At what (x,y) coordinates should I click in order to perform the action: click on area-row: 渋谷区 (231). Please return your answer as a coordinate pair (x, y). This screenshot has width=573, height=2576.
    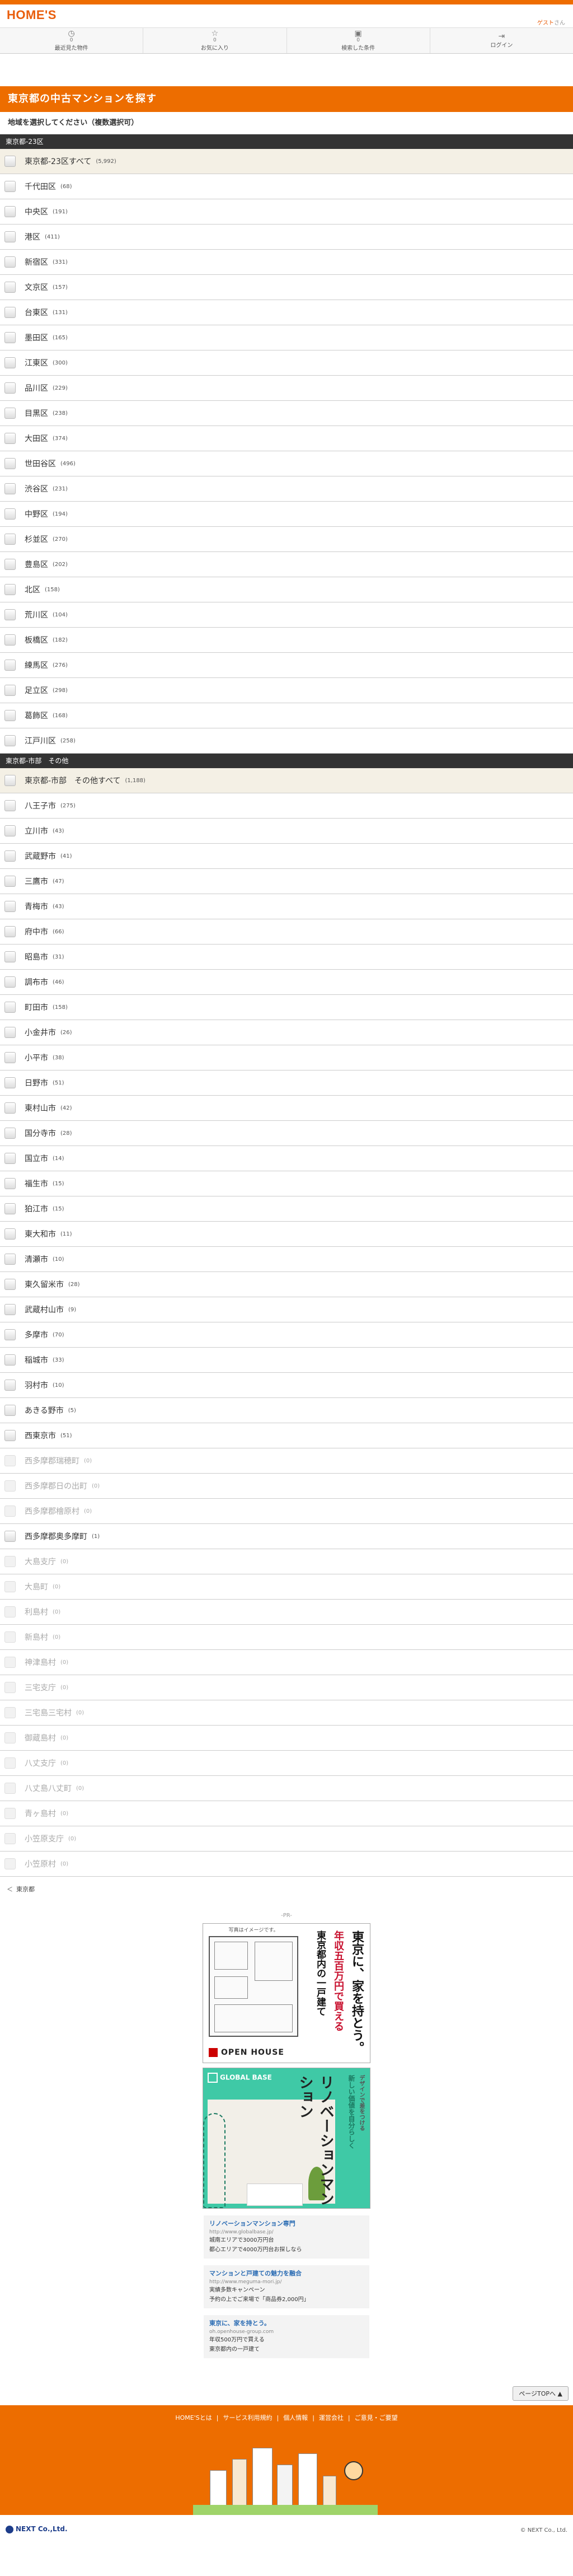
    Looking at the image, I should click on (286, 489).